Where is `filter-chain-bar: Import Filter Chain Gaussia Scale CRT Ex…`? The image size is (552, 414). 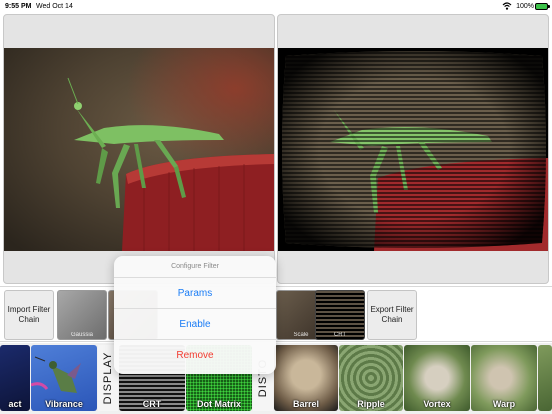
filter-chain-bar: Import Filter Chain Gaussia Scale CRT Ex… is located at coordinates (276, 314).